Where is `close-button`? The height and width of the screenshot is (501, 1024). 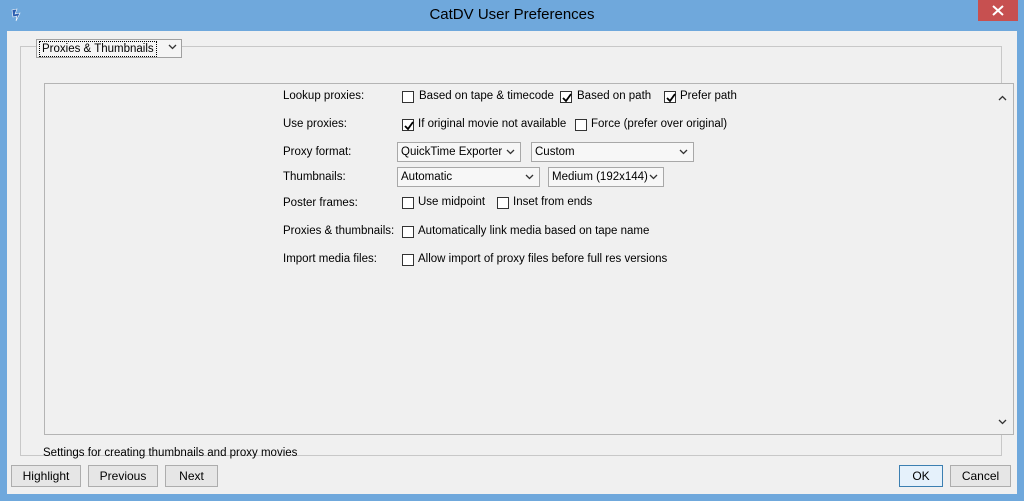 close-button is located at coordinates (998, 10).